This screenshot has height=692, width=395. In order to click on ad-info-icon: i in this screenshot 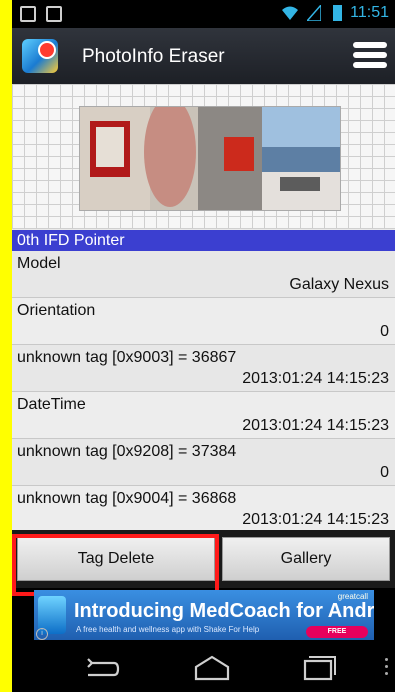, I will do `click(42, 634)`.